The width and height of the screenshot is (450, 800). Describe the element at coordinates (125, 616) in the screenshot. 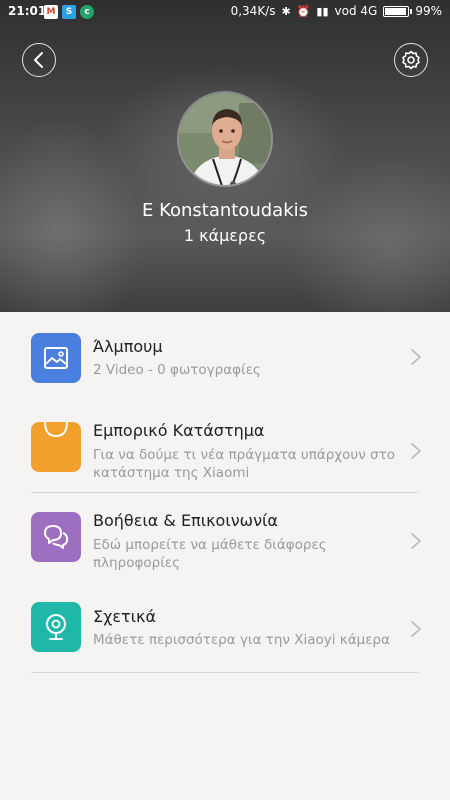

I see `menu-item-title: Σχετικά` at that location.